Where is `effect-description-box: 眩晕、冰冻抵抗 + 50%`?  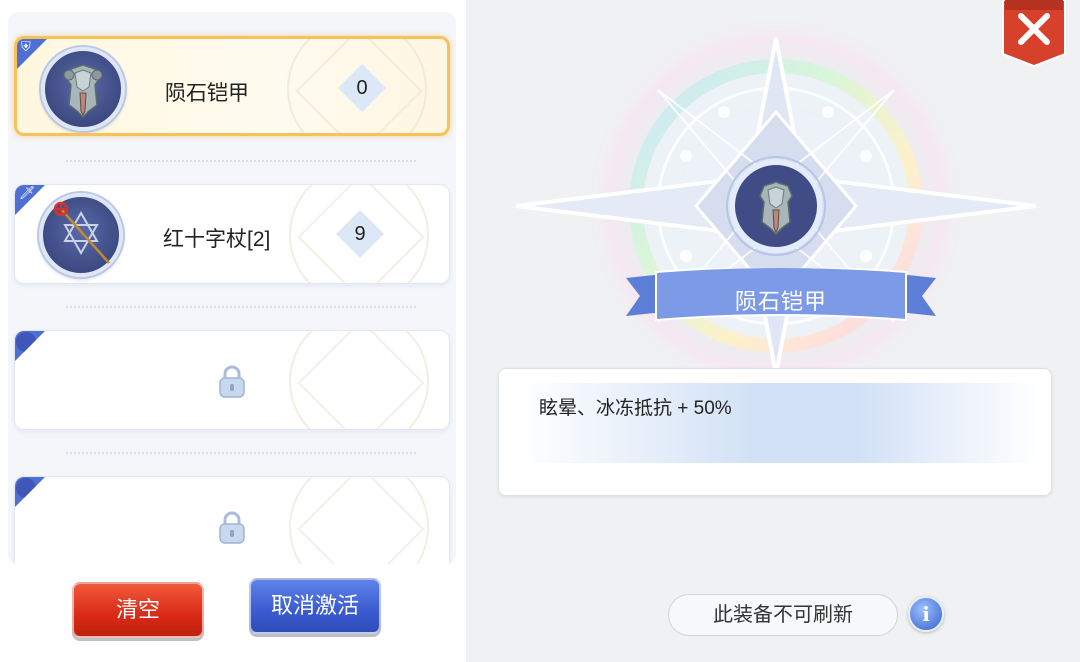
effect-description-box: 眩晕、冰冻抵抗 + 50% is located at coordinates (775, 432).